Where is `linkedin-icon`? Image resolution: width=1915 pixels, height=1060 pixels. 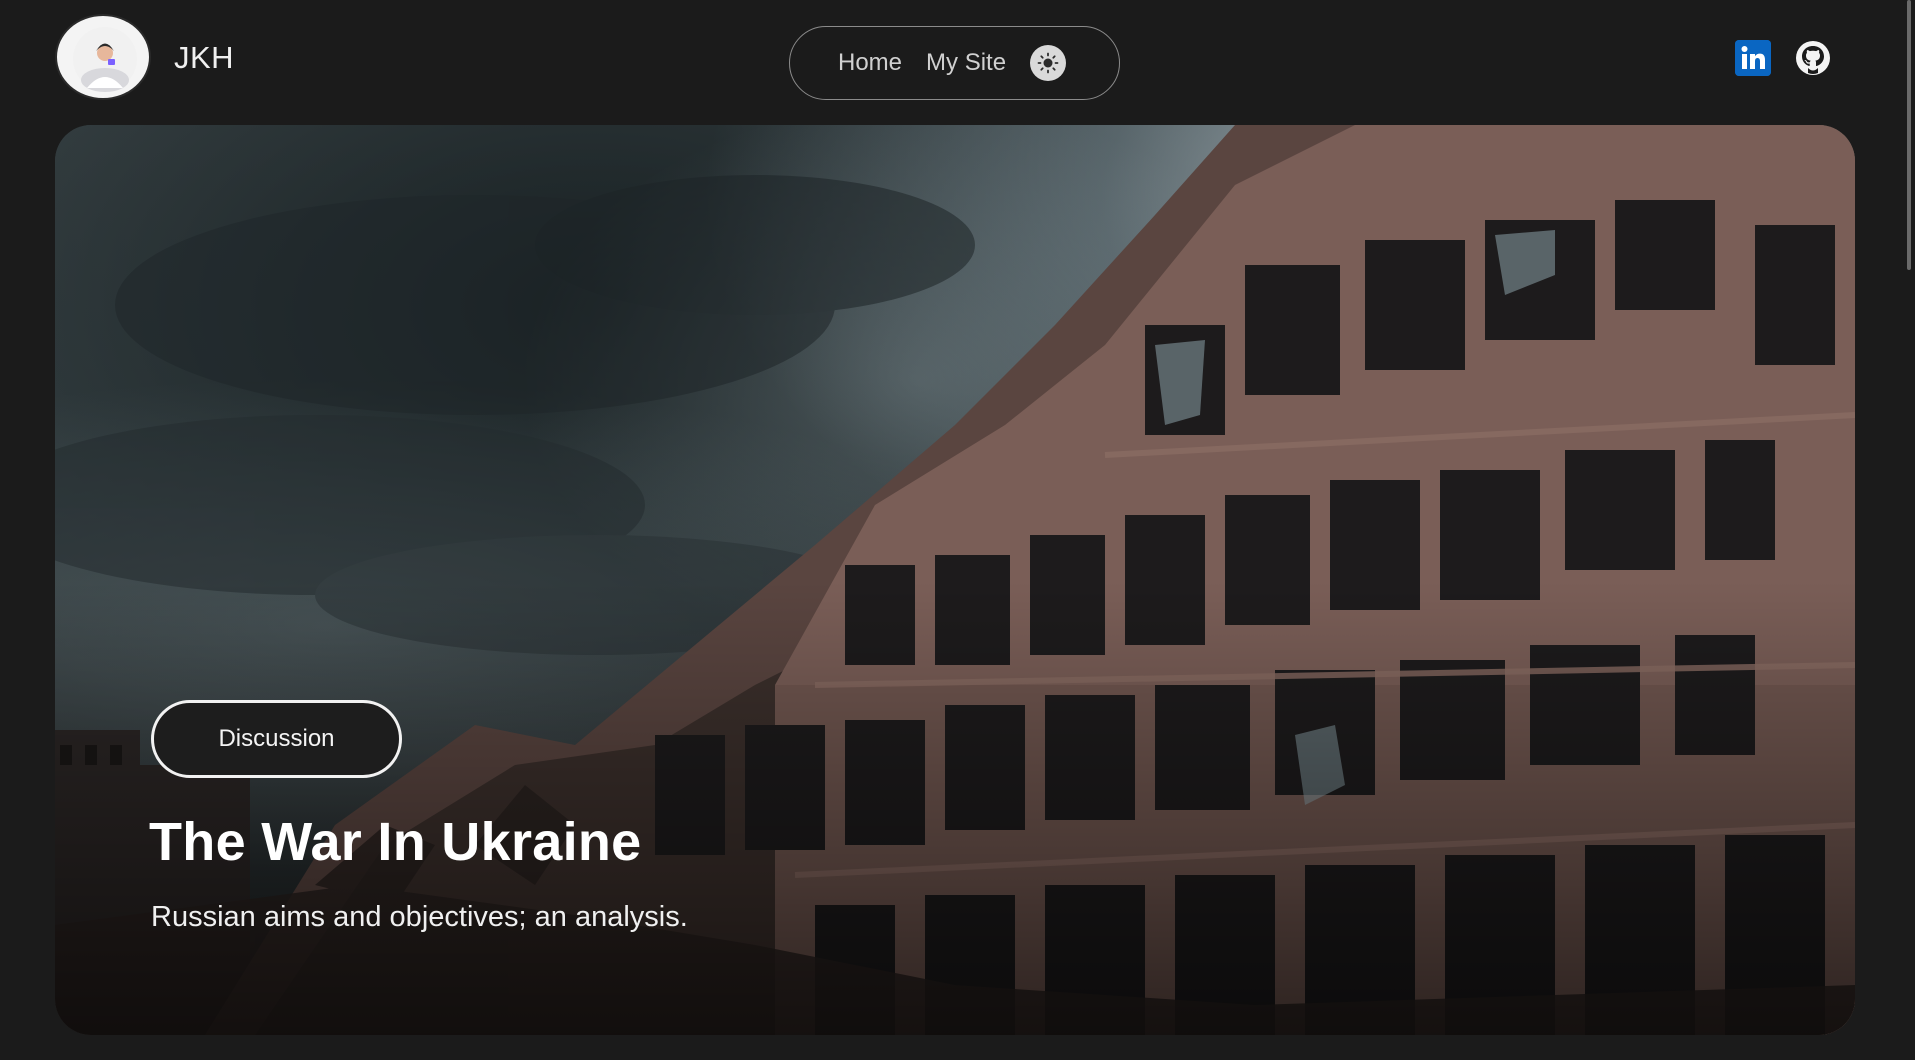
linkedin-icon is located at coordinates (1753, 58).